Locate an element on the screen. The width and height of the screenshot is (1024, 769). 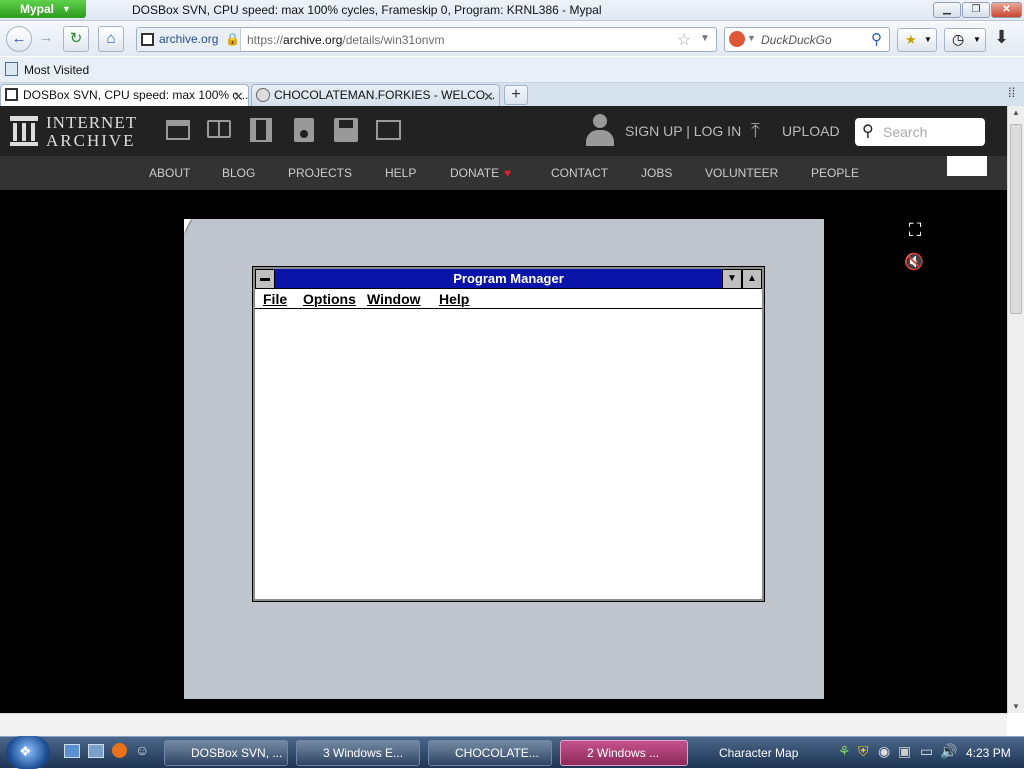
tab-chocolateman: CHOCOLATEMAN.FORKIES - WELCO... ✕ is located at coordinates (375, 95).